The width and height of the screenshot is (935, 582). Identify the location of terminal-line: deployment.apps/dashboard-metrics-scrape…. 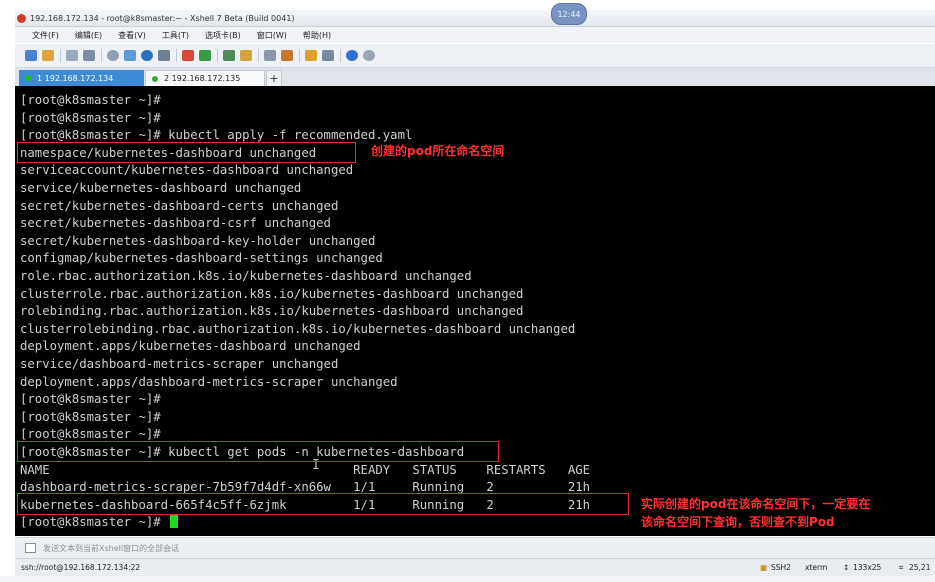
(209, 381).